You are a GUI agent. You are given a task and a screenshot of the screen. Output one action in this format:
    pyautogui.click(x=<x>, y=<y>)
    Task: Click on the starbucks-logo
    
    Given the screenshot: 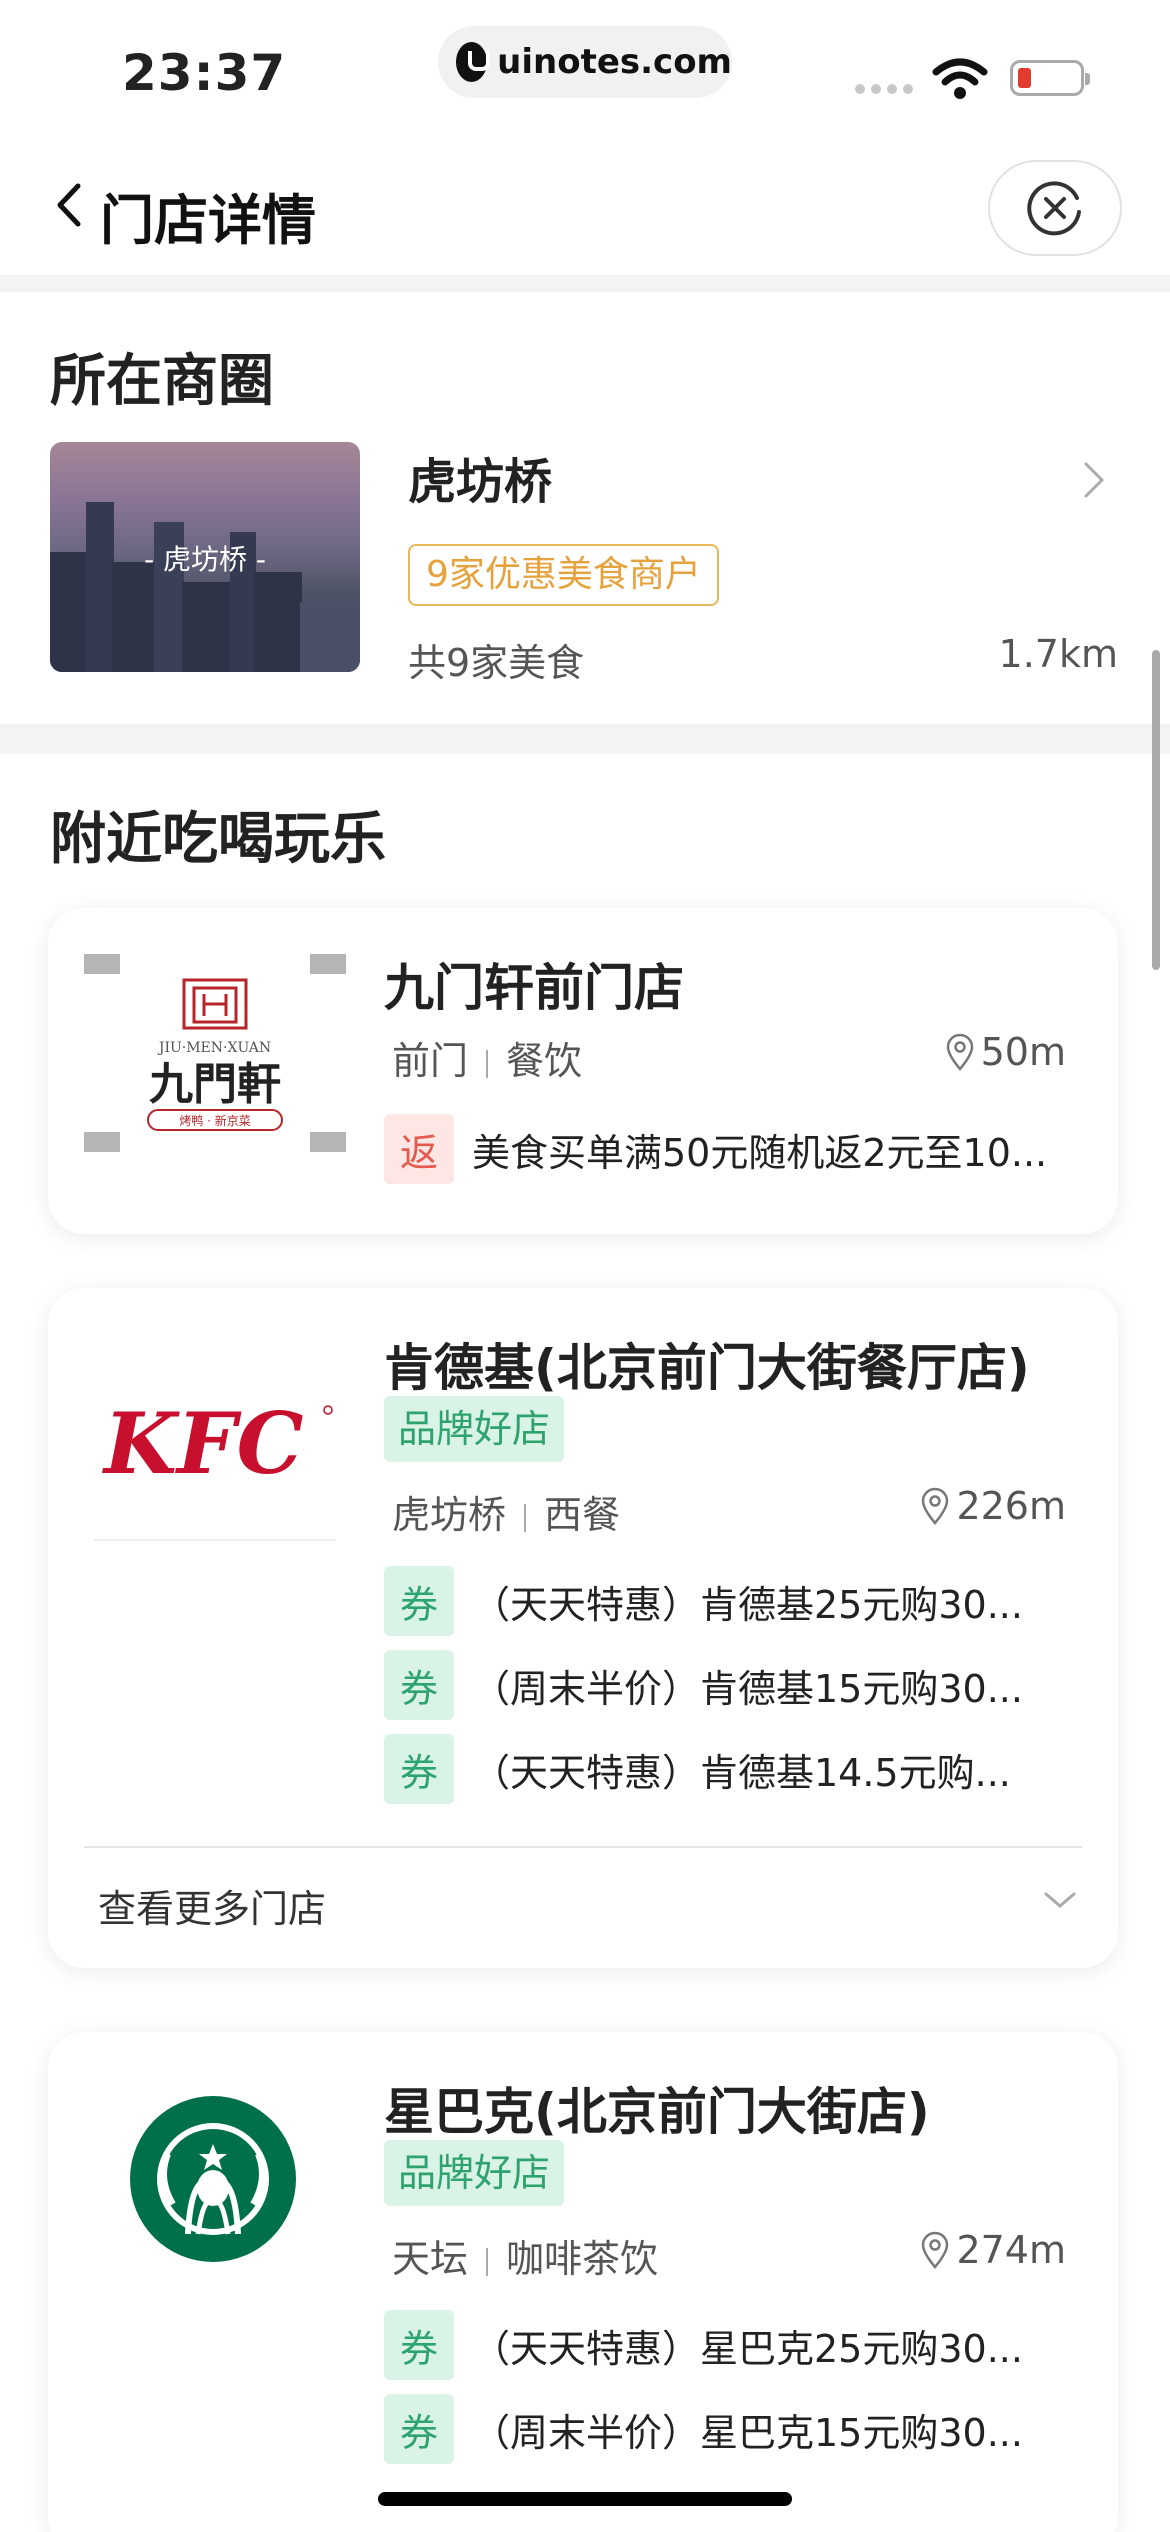 What is the action you would take?
    pyautogui.click(x=213, y=2179)
    